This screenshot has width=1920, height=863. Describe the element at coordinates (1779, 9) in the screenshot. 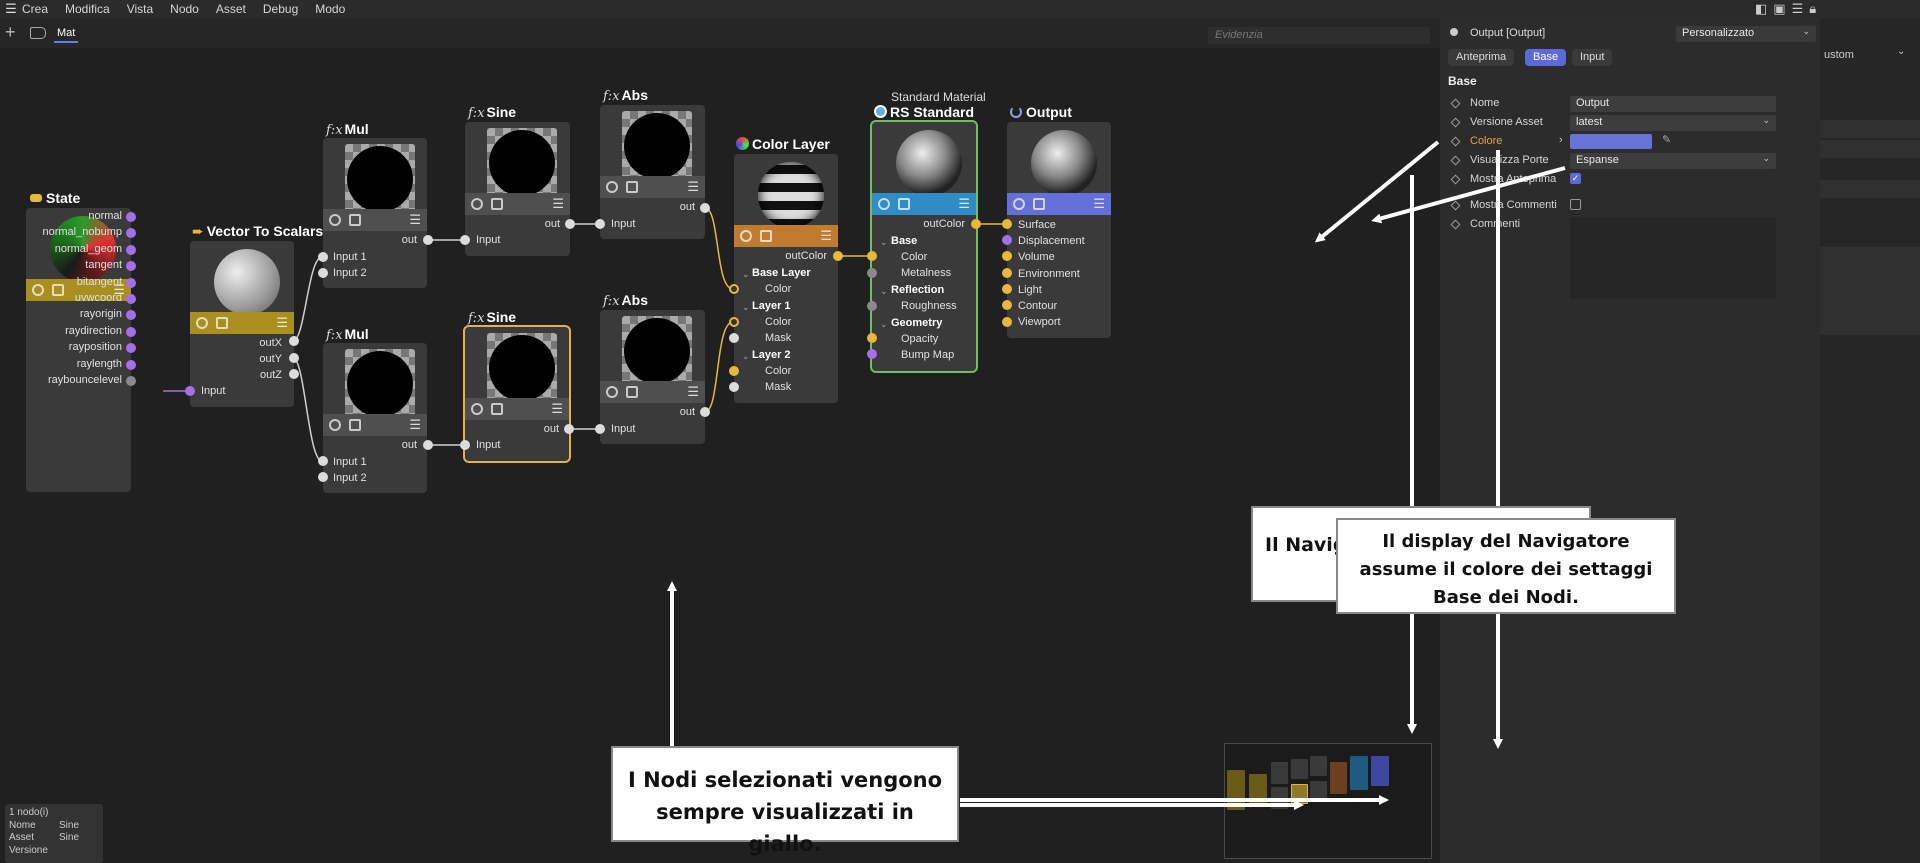

I see `panel-icon: ▣` at that location.